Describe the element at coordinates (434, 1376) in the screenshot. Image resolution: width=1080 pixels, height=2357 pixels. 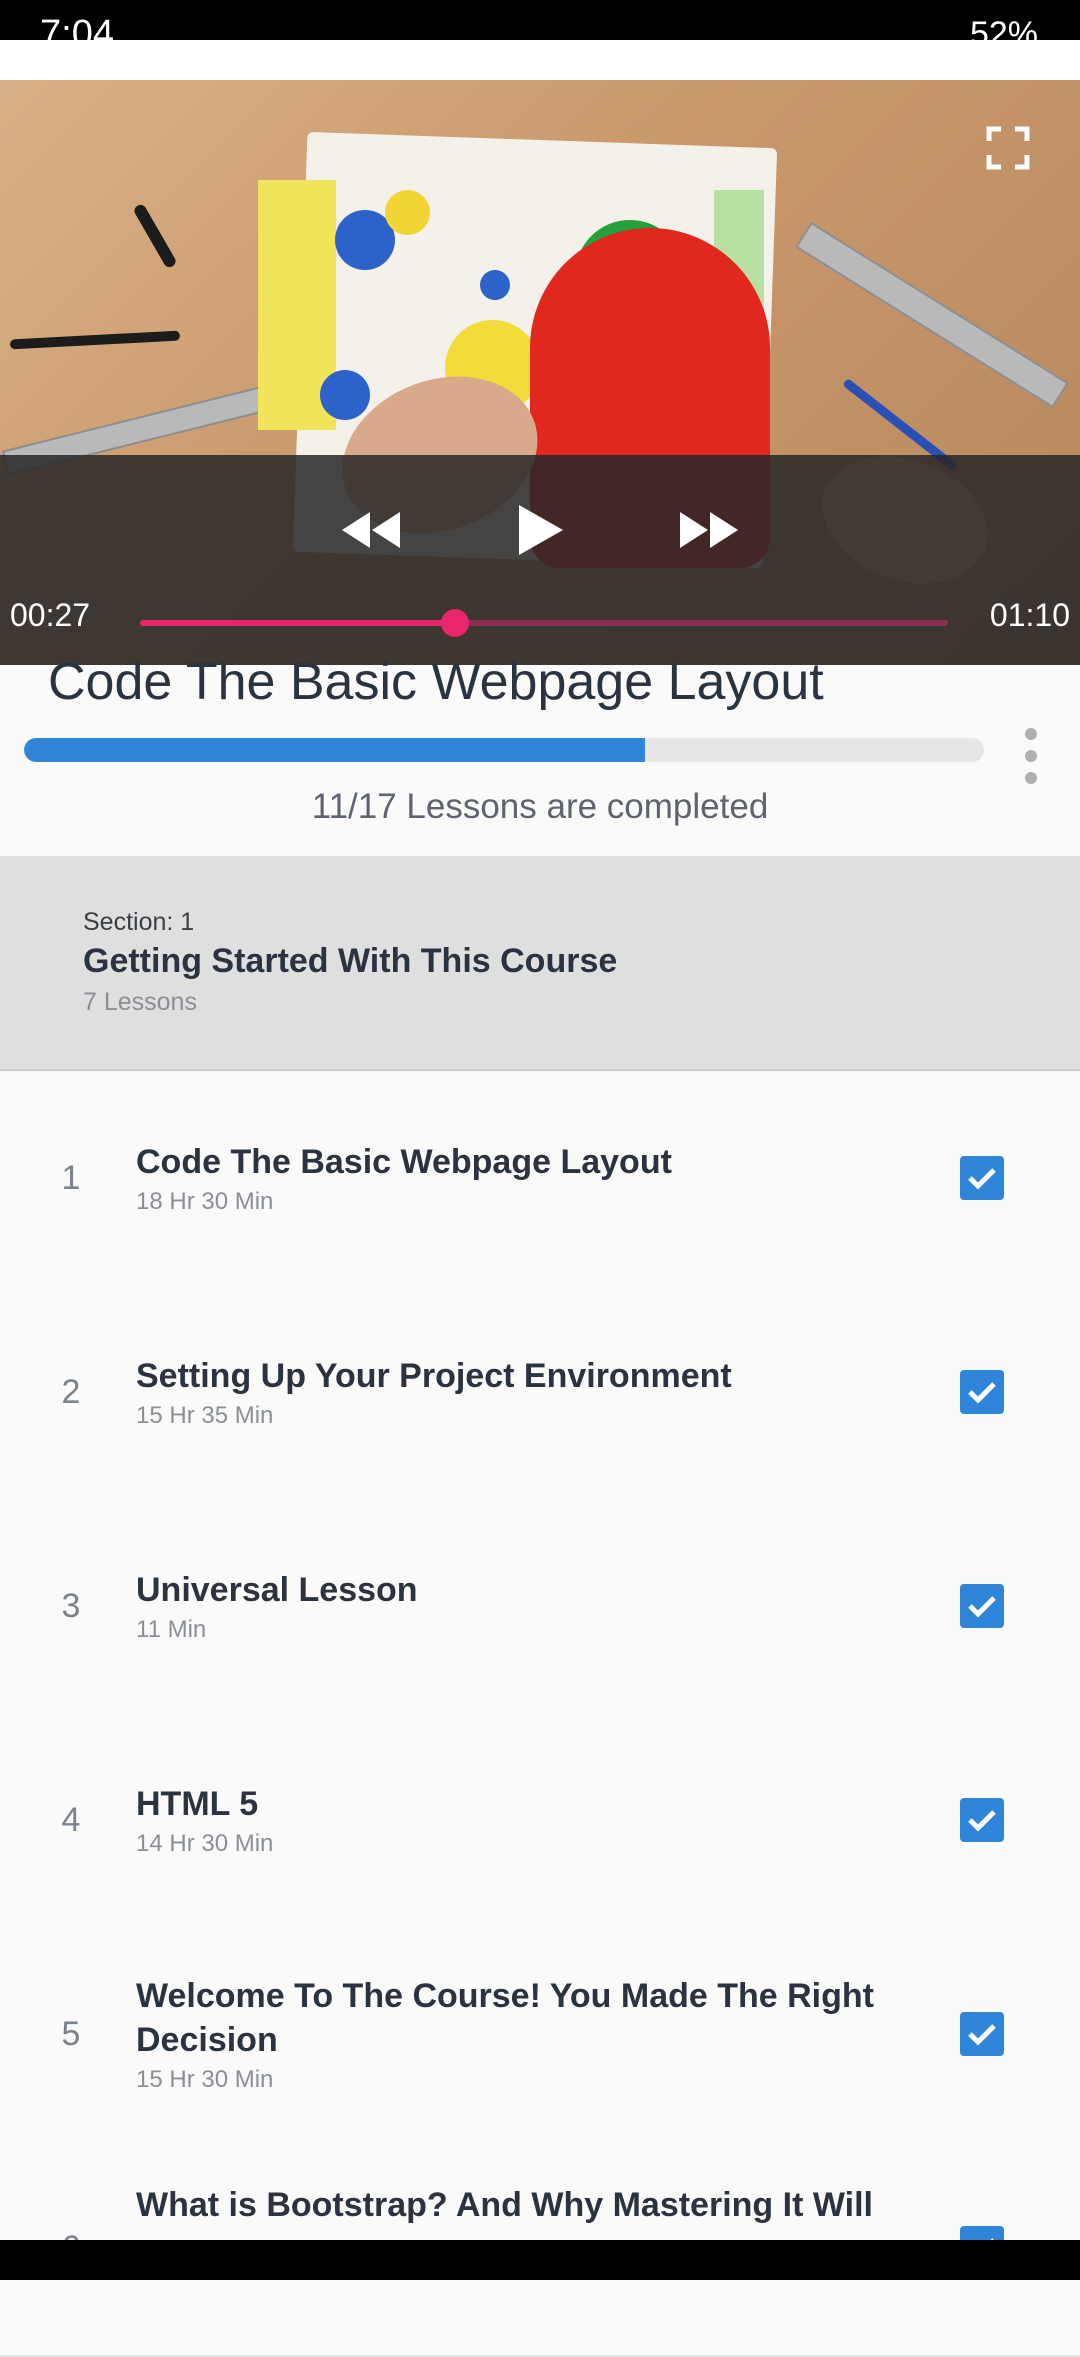
I see `lesson-title: Setting Up Your Project Environment` at that location.